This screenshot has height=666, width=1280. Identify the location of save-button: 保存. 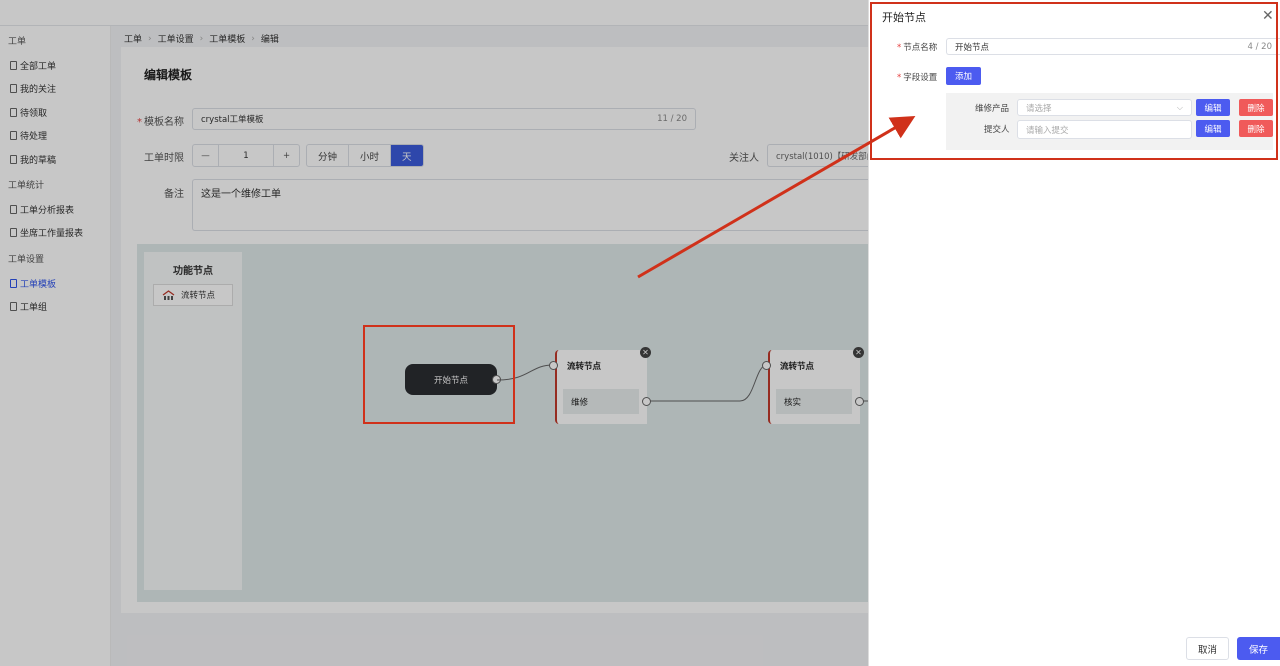
(1258, 648).